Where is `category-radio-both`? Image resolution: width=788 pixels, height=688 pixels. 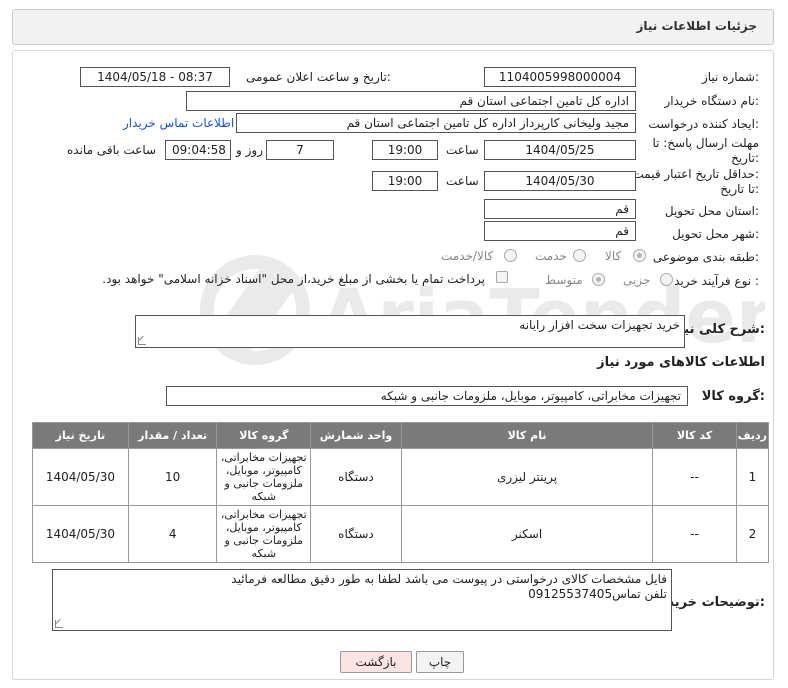 category-radio-both is located at coordinates (510, 255).